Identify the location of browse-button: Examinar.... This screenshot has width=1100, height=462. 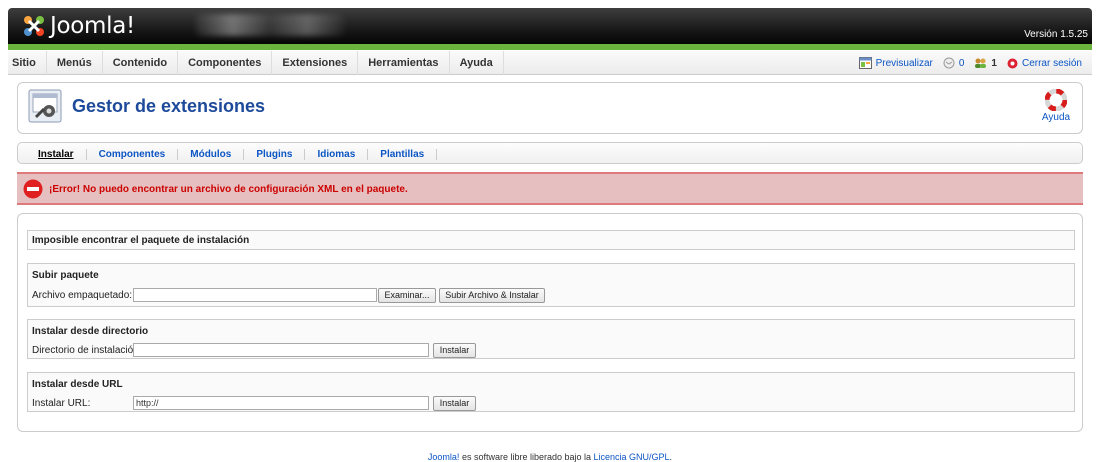
(407, 295).